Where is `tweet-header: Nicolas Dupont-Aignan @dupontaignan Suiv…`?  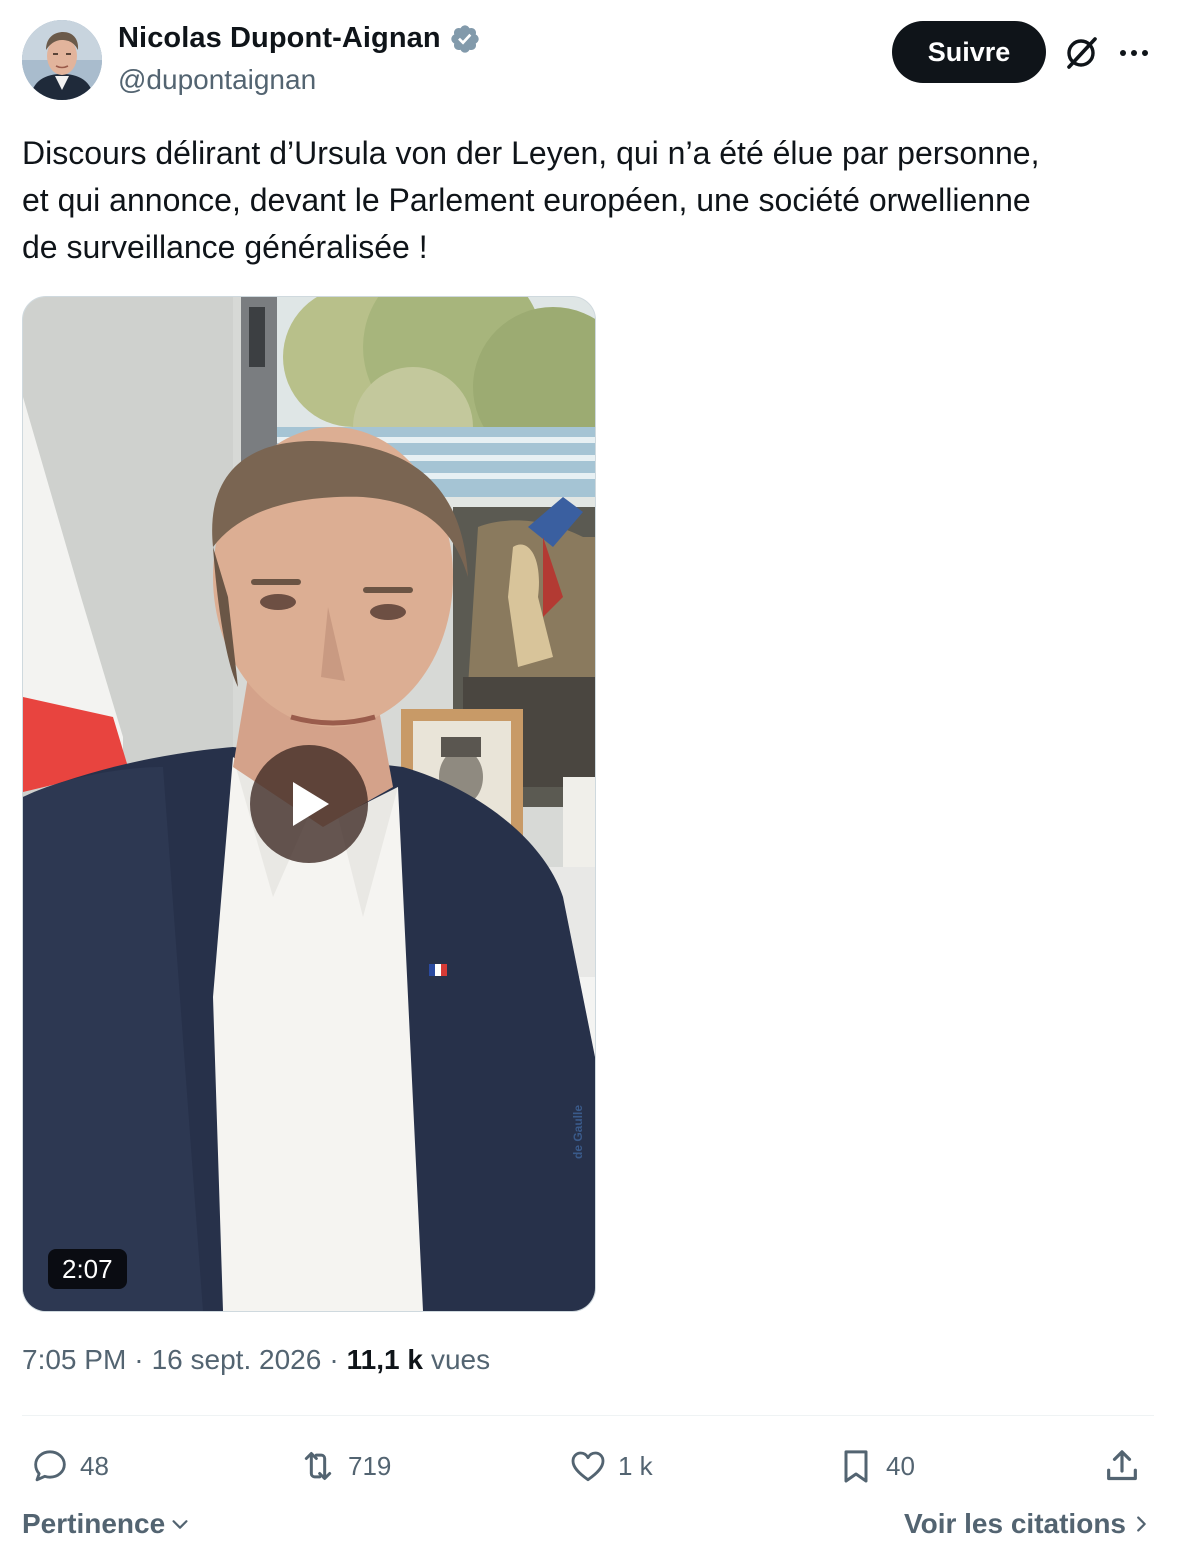 tweet-header: Nicolas Dupont-Aignan @dupontaignan Suiv… is located at coordinates (591, 55).